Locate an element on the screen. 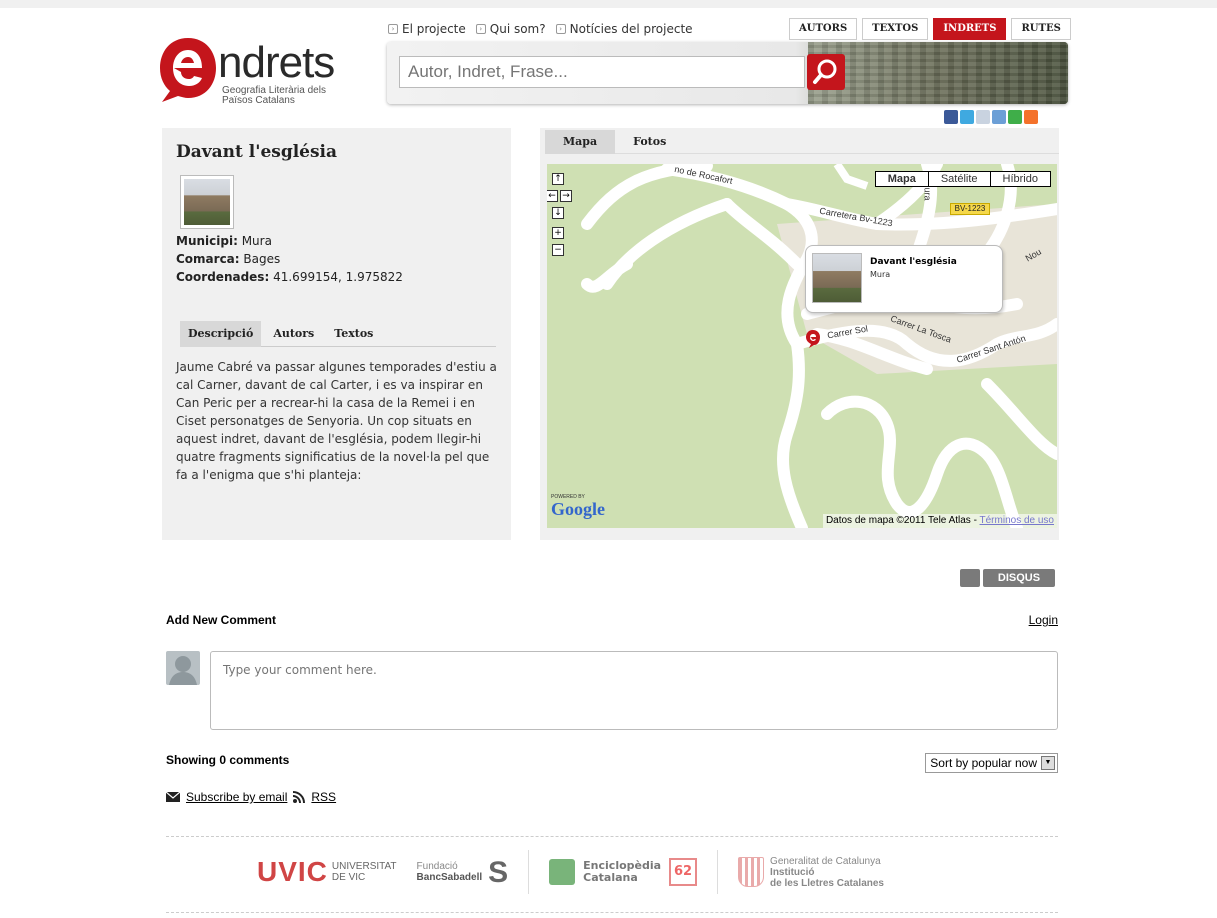  delicious-icon is located at coordinates (999, 117).